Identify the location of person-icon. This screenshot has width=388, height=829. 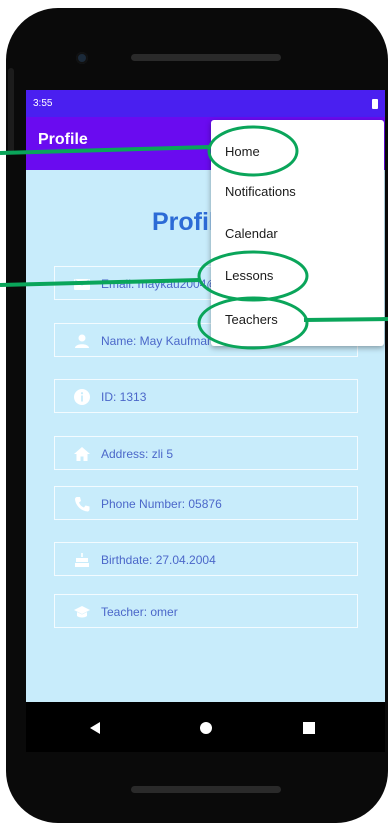
(82, 341).